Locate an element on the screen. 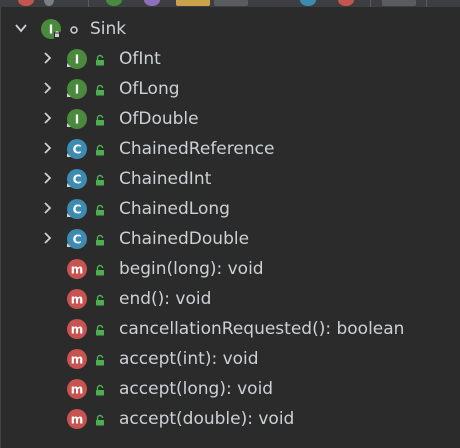 Image resolution: width=460 pixels, height=448 pixels. tree-node-label: ChainedInt is located at coordinates (165, 179).